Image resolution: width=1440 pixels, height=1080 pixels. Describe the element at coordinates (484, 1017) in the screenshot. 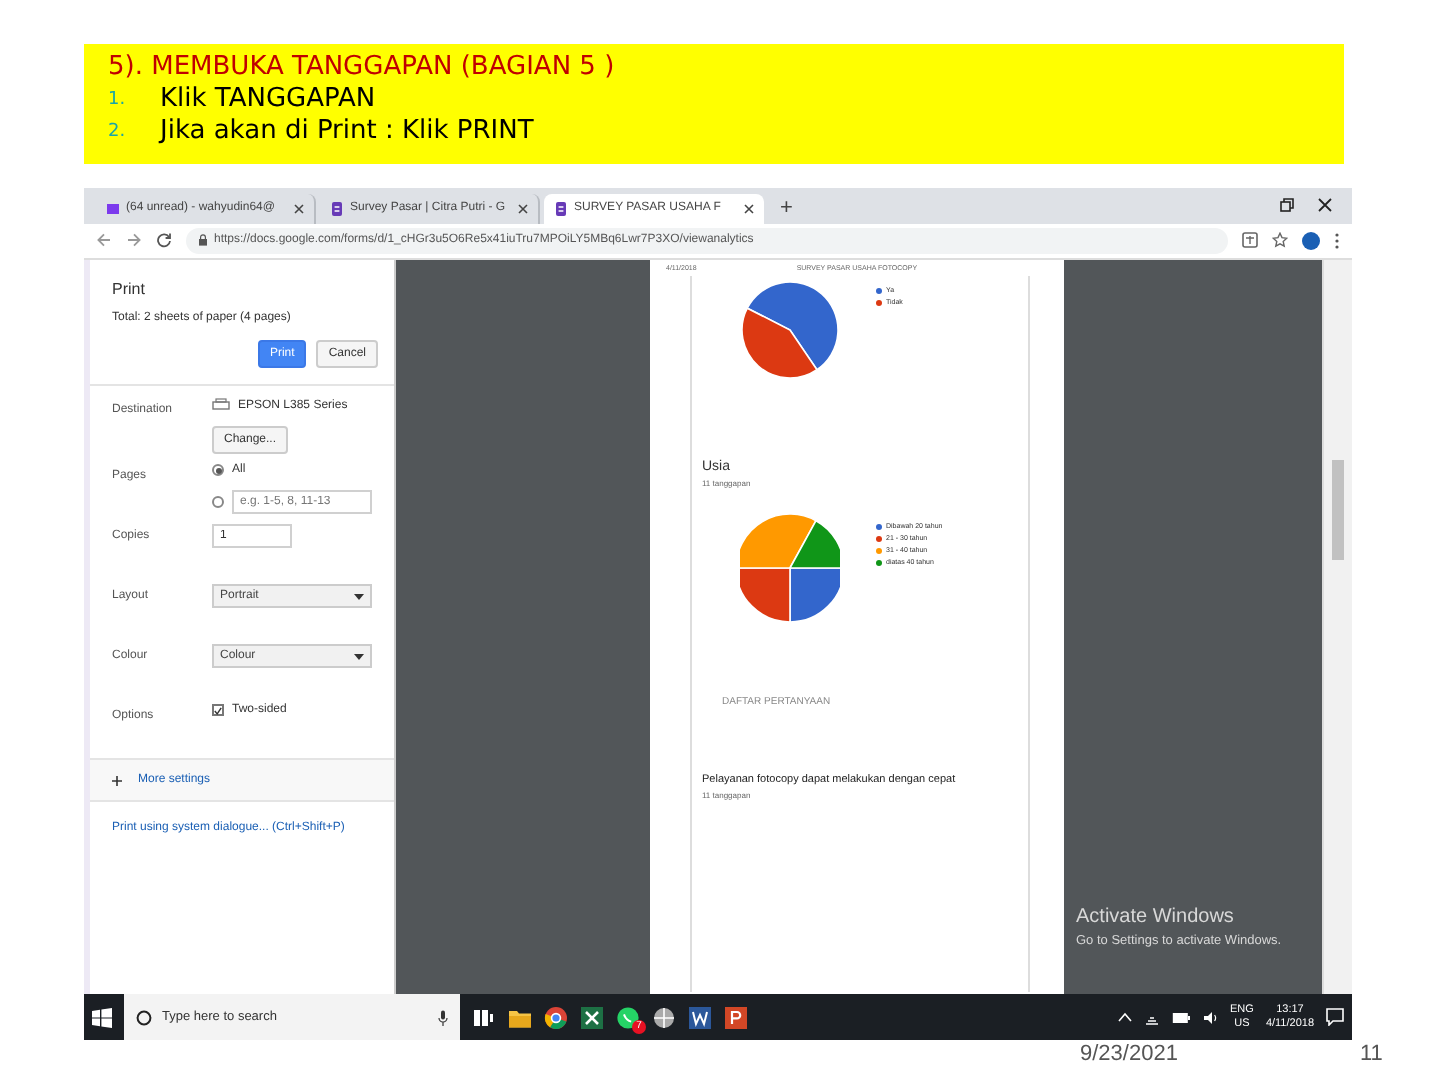

I see `task-view-icon` at that location.